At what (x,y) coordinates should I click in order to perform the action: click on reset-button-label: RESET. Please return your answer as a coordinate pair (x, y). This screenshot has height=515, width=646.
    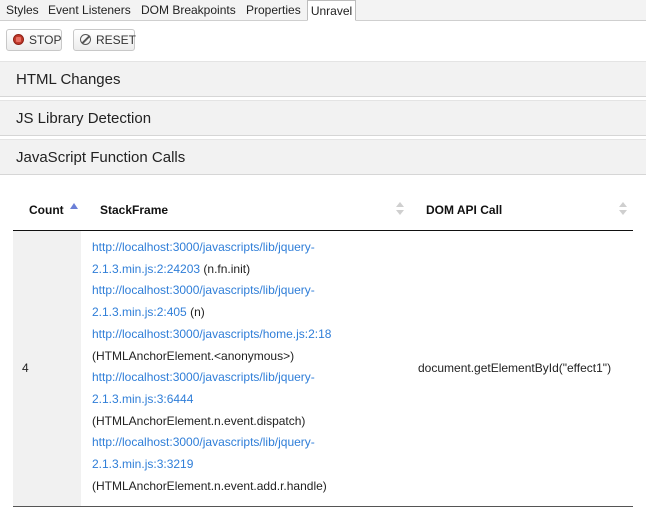
    Looking at the image, I should click on (116, 40).